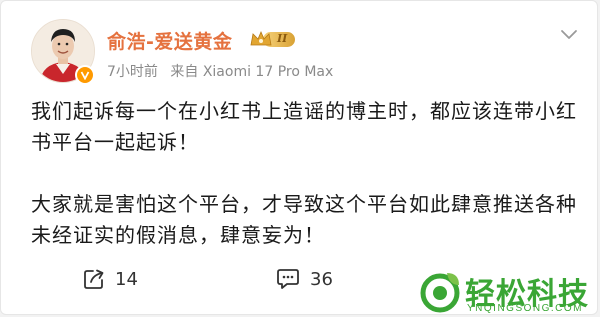 The image size is (600, 317). Describe the element at coordinates (85, 75) in the screenshot. I see `verified-badge-icon` at that location.